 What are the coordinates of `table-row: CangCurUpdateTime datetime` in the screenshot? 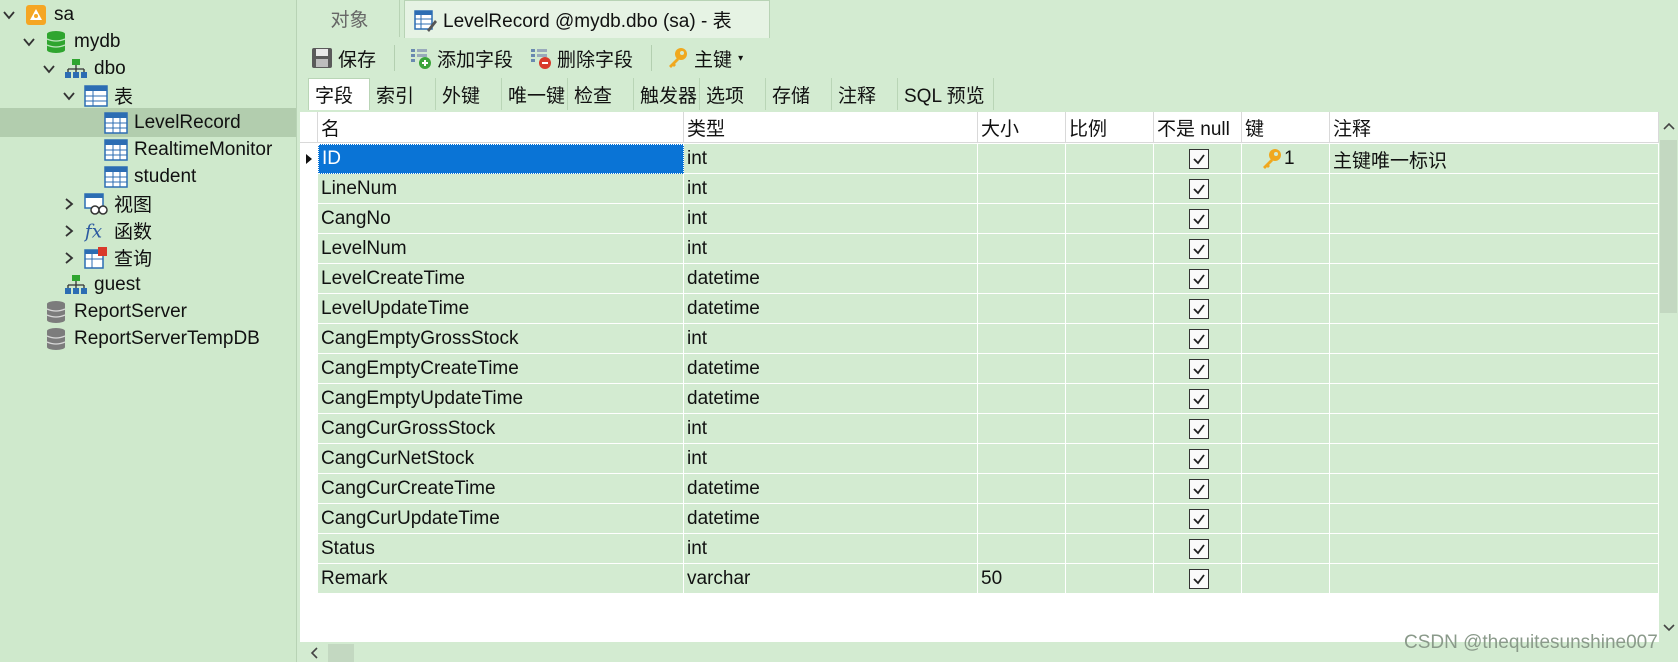 It's located at (979, 519).